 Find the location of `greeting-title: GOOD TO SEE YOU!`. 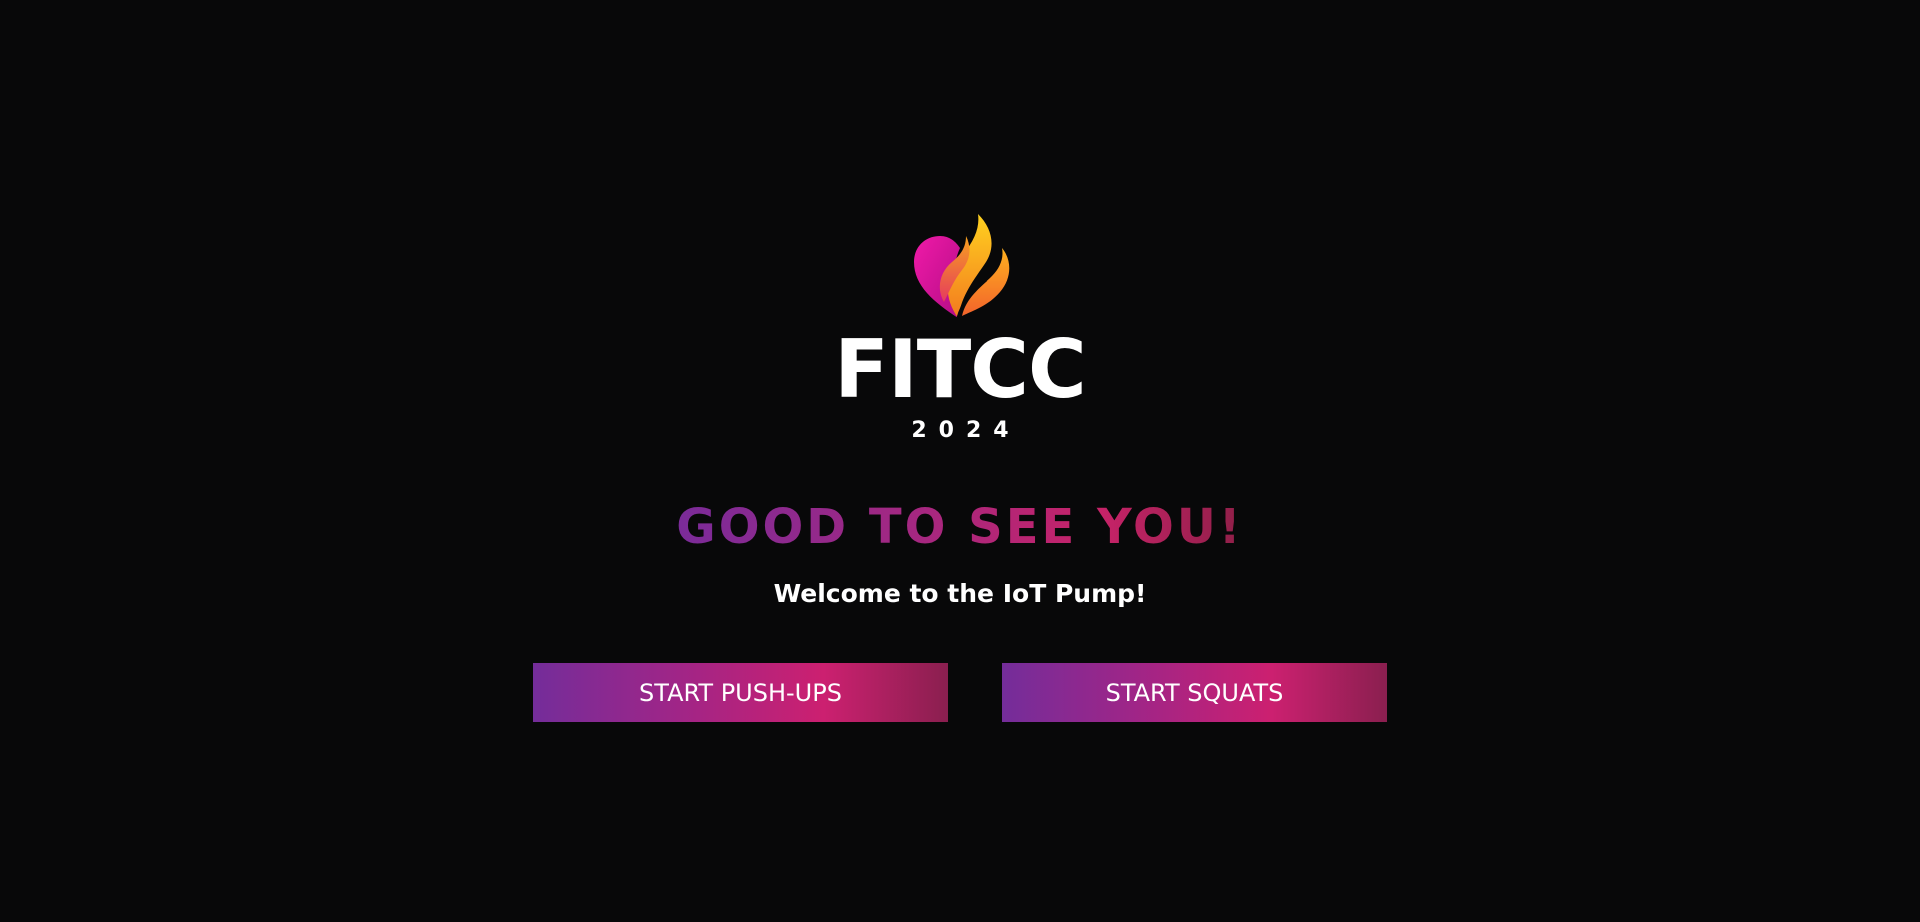

greeting-title: GOOD TO SEE YOU! is located at coordinates (960, 527).